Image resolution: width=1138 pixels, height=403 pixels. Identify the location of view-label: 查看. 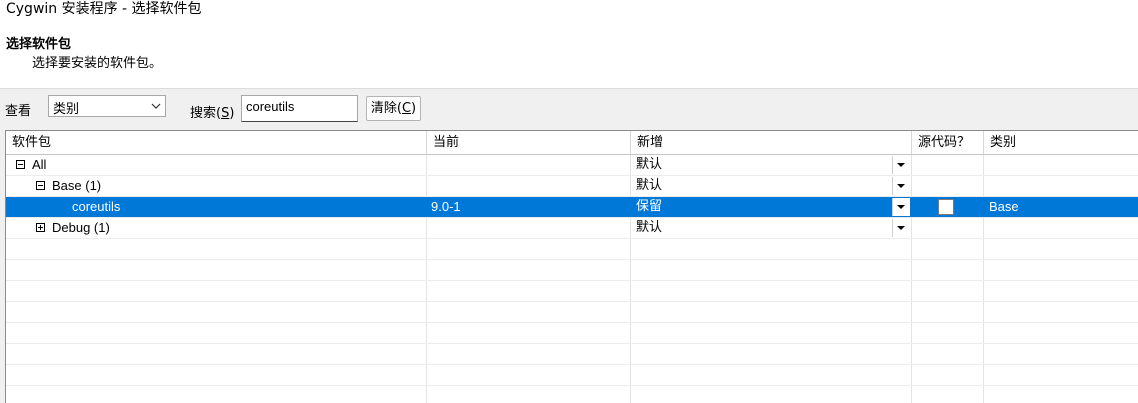
(18, 111).